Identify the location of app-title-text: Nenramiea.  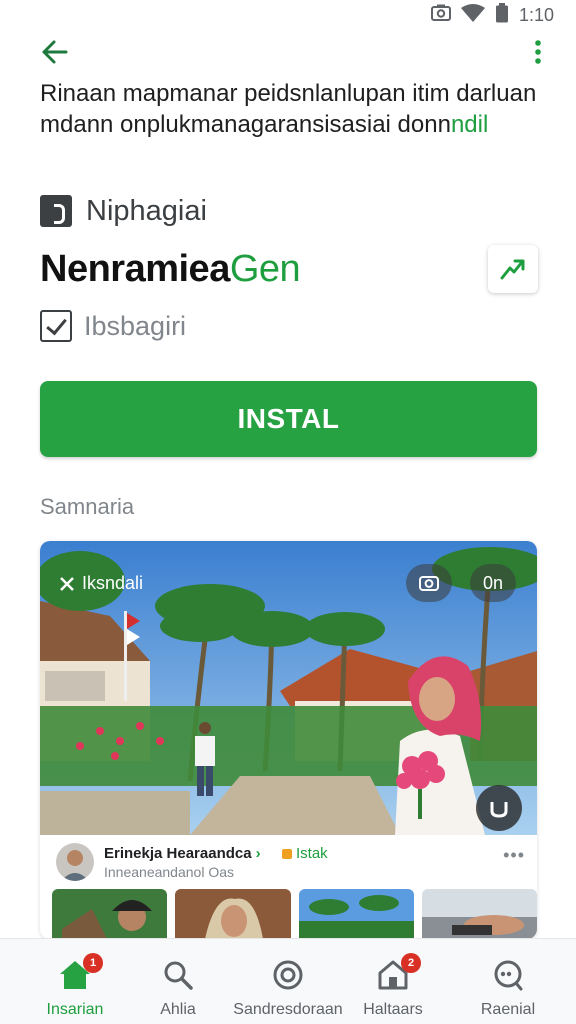
(135, 269).